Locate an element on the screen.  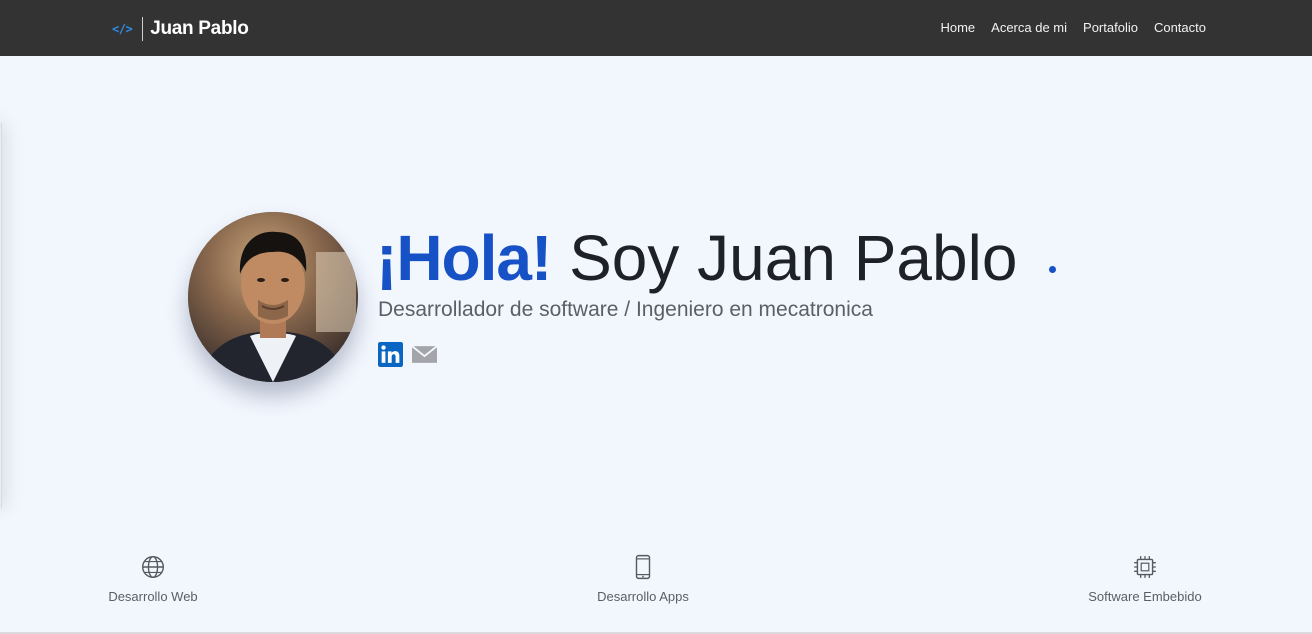
profile-photo-image is located at coordinates (273, 297).